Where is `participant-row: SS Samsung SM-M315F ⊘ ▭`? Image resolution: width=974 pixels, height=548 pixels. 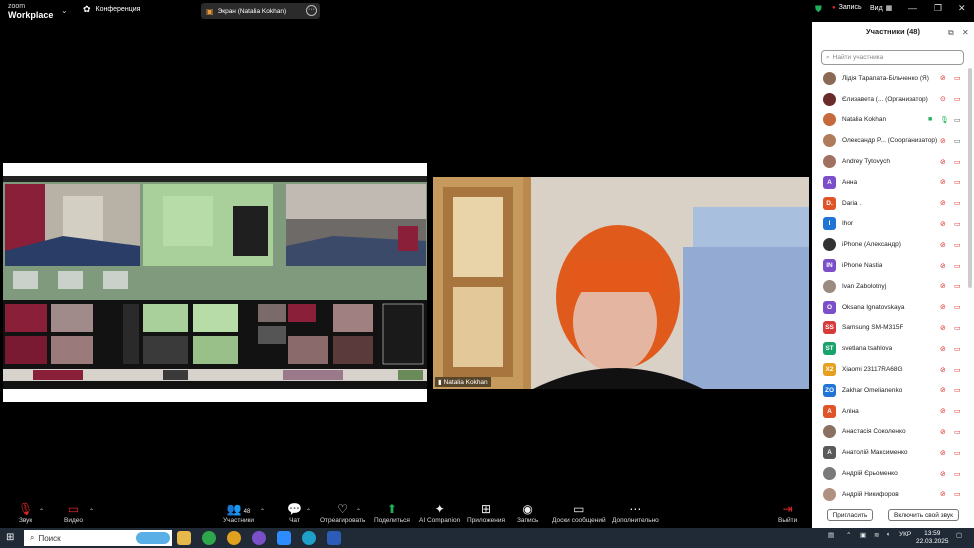 participant-row: SS Samsung SM-M315F ⊘ ▭ is located at coordinates (889, 328).